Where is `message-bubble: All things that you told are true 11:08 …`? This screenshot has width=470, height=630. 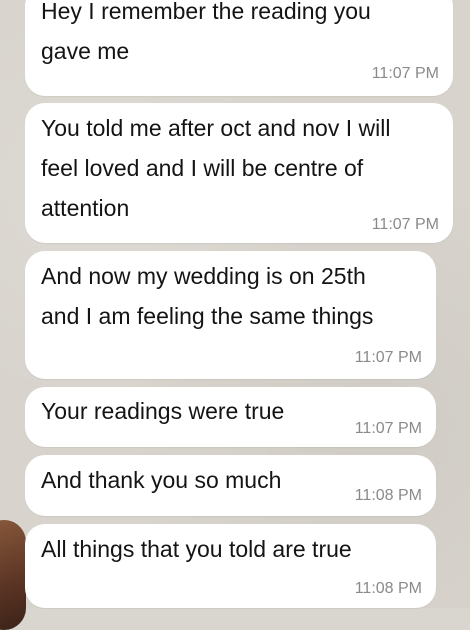
message-bubble: All things that you told are true 11:08 … is located at coordinates (230, 566).